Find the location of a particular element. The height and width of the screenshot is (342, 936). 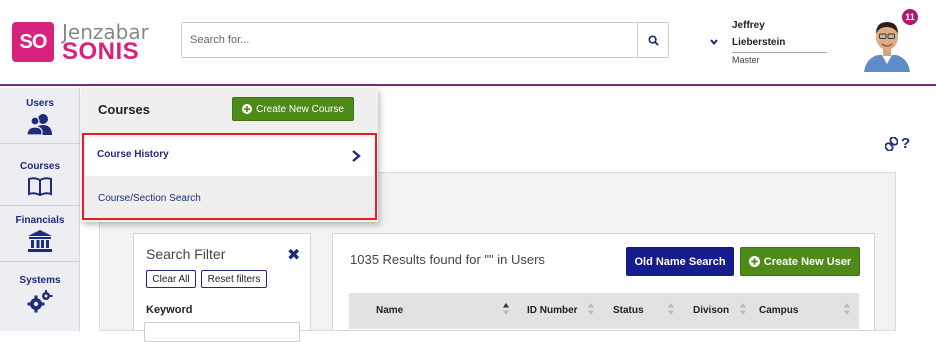

logo-name-bottom: SONIS is located at coordinates (101, 51).